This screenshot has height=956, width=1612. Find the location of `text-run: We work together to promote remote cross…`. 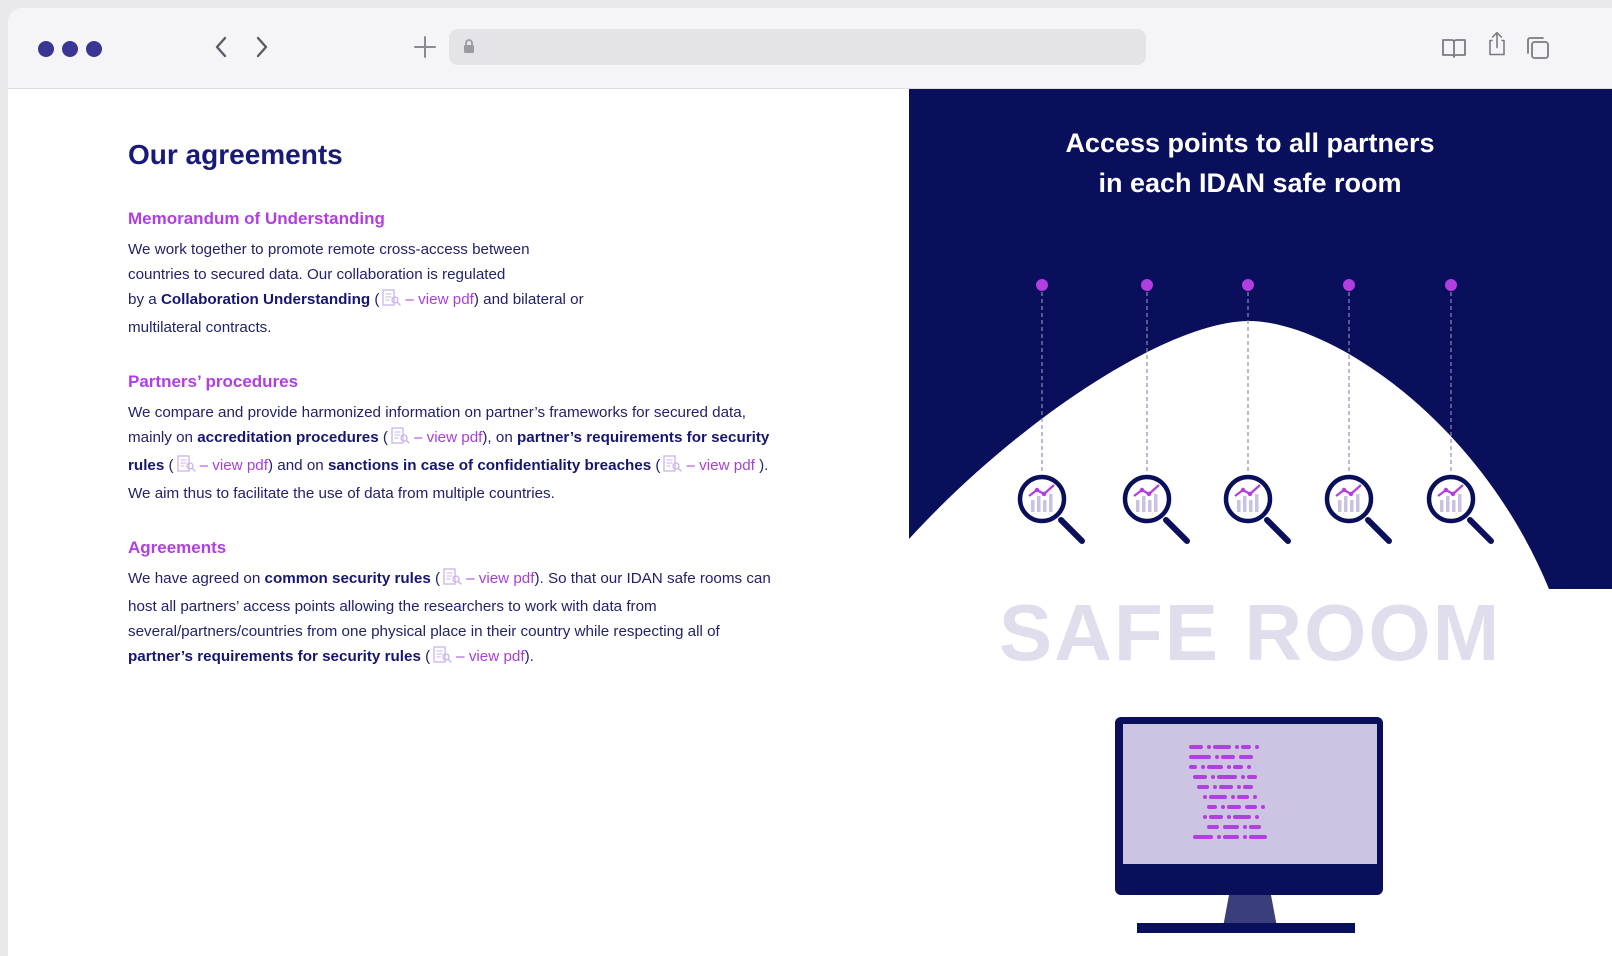

text-run: We work together to promote remote cross… is located at coordinates (329, 249).